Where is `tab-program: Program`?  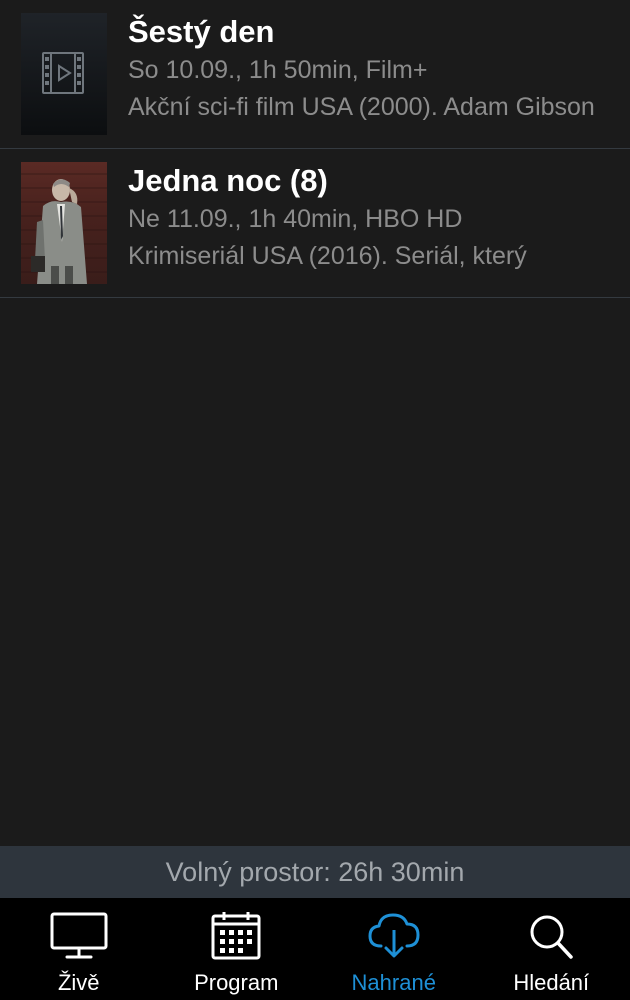
tab-program: Program is located at coordinates (237, 949).